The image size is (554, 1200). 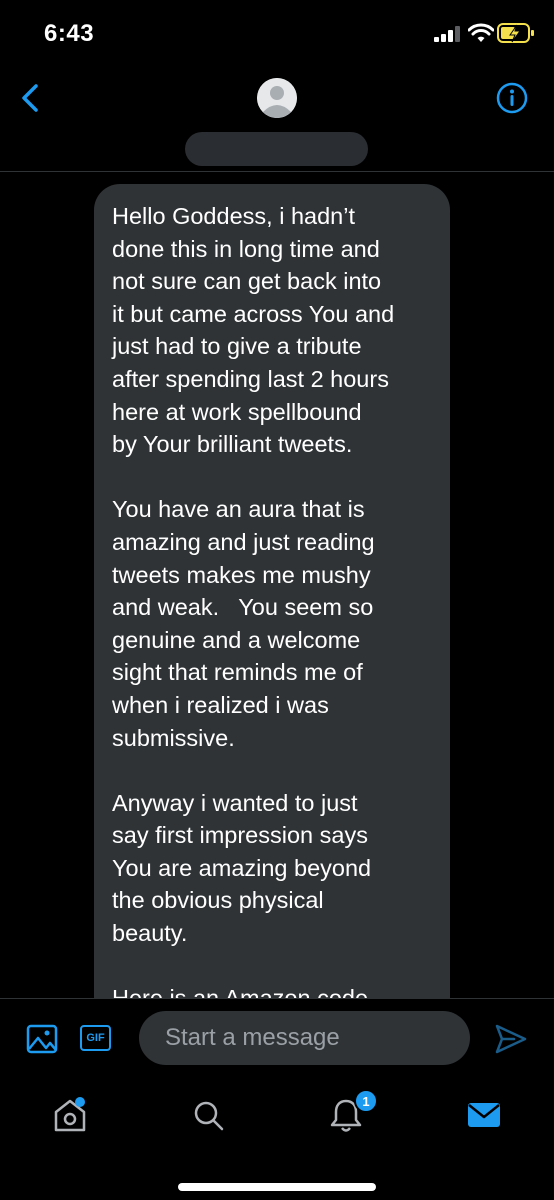 I want to click on tab-search, so click(x=208, y=1115).